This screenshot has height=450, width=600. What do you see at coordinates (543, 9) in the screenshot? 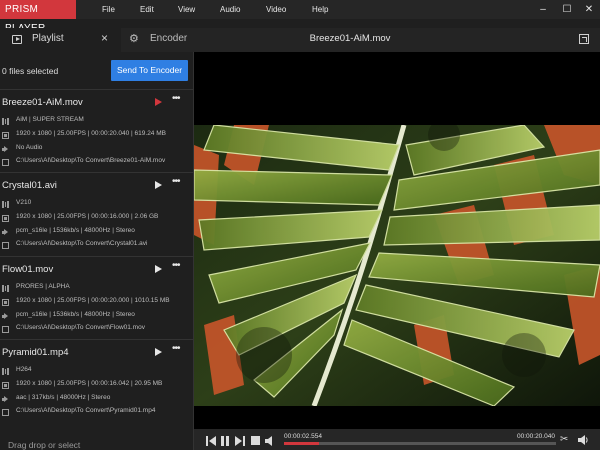
I see `minimize-icon: –` at bounding box center [543, 9].